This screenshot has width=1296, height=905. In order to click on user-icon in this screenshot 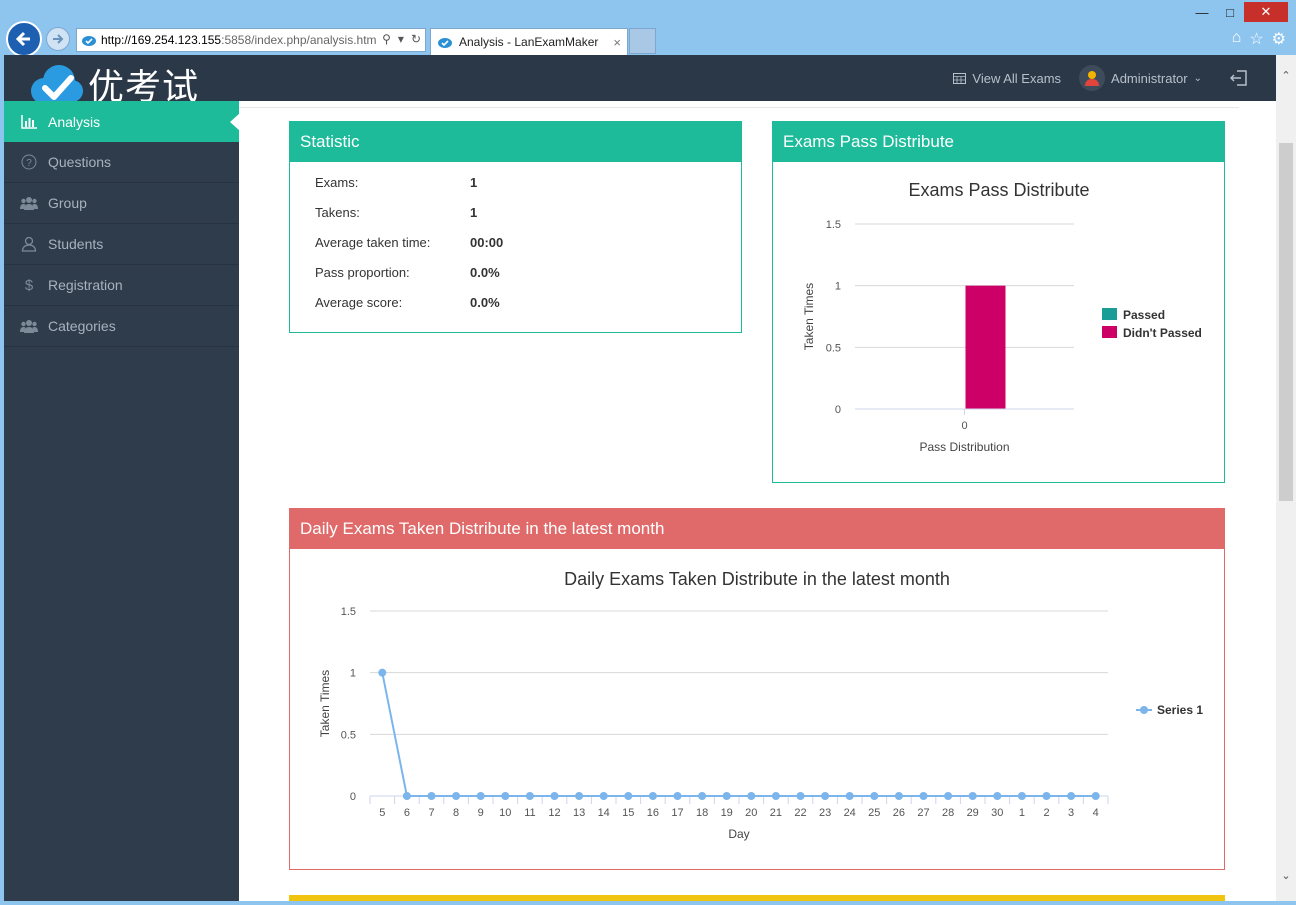, I will do `click(29, 244)`.